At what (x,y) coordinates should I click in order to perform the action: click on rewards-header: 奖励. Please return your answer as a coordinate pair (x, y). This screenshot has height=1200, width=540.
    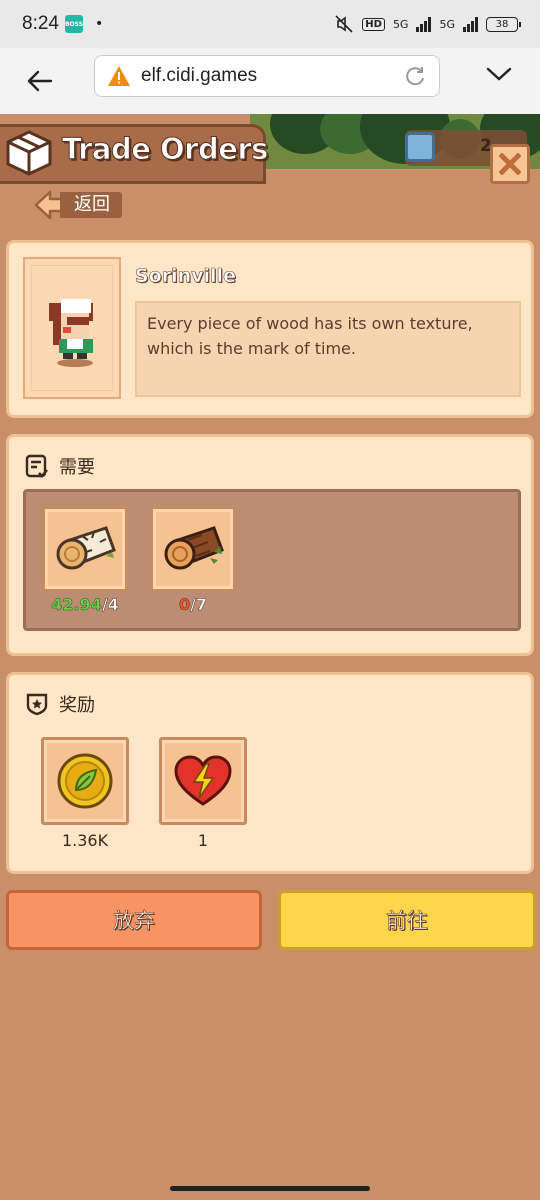
    Looking at the image, I should click on (60, 704).